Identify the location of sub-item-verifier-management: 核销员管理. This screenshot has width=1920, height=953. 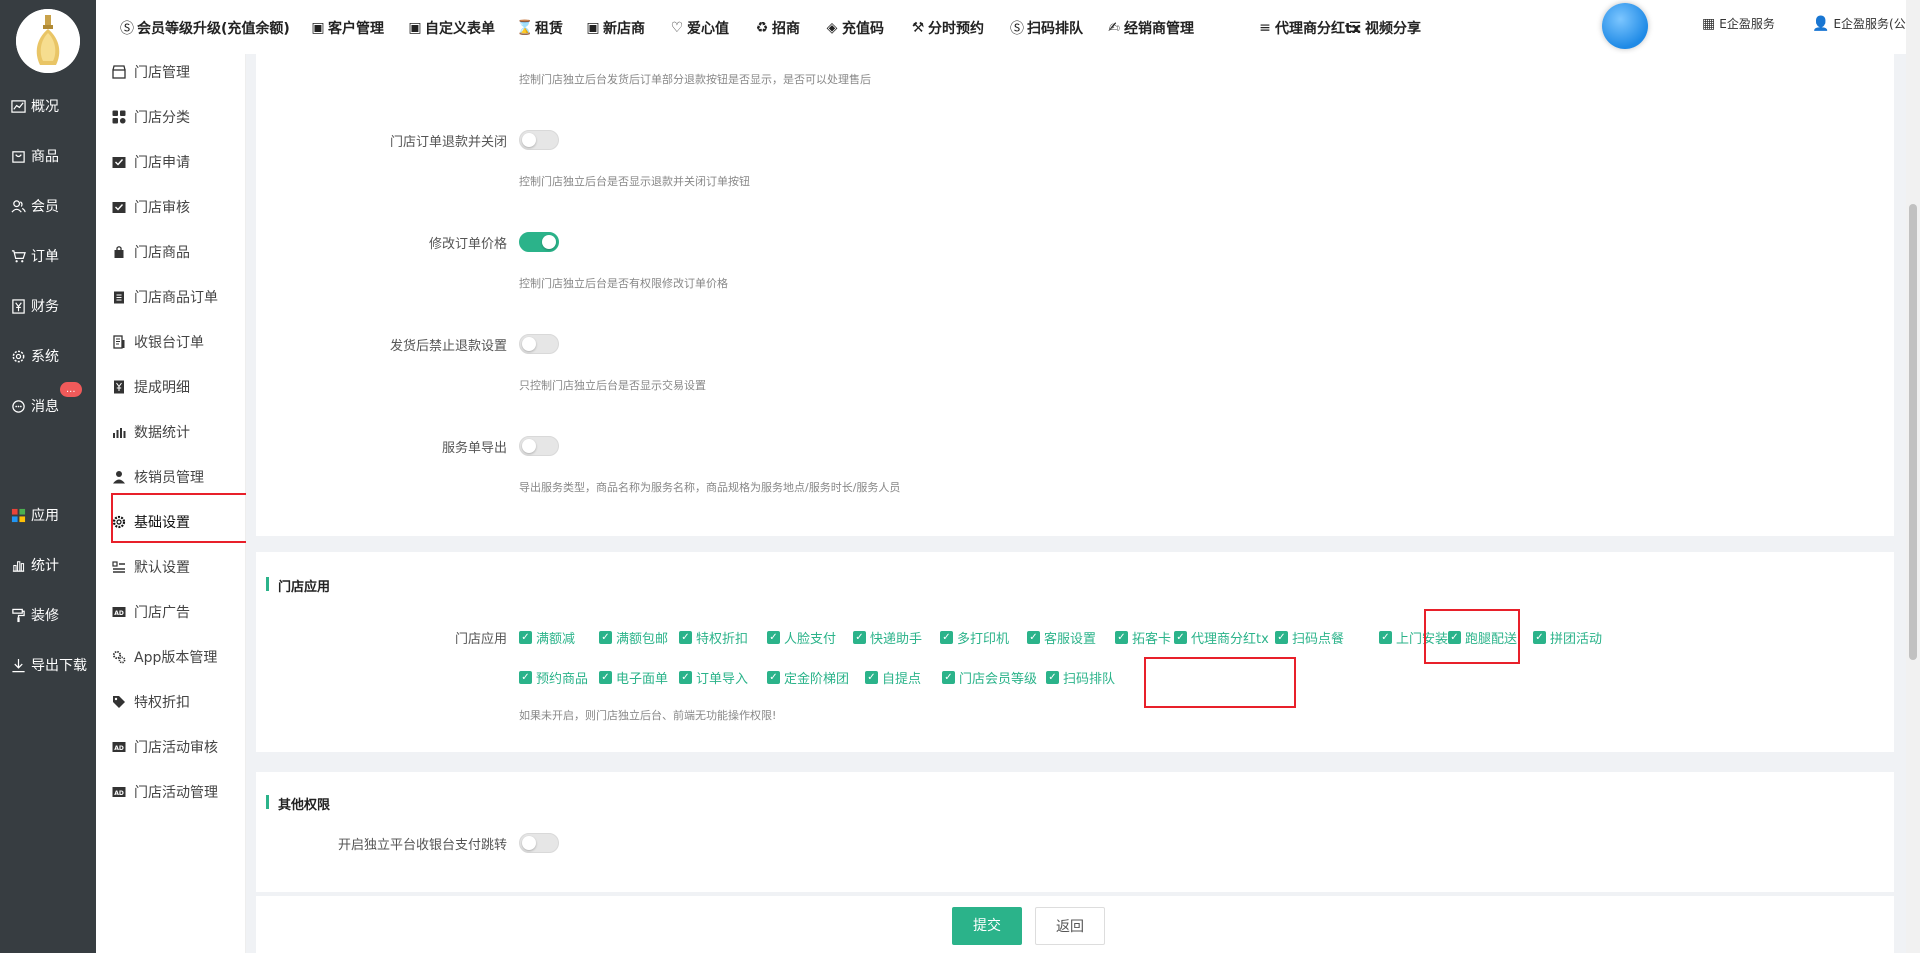
(158, 477).